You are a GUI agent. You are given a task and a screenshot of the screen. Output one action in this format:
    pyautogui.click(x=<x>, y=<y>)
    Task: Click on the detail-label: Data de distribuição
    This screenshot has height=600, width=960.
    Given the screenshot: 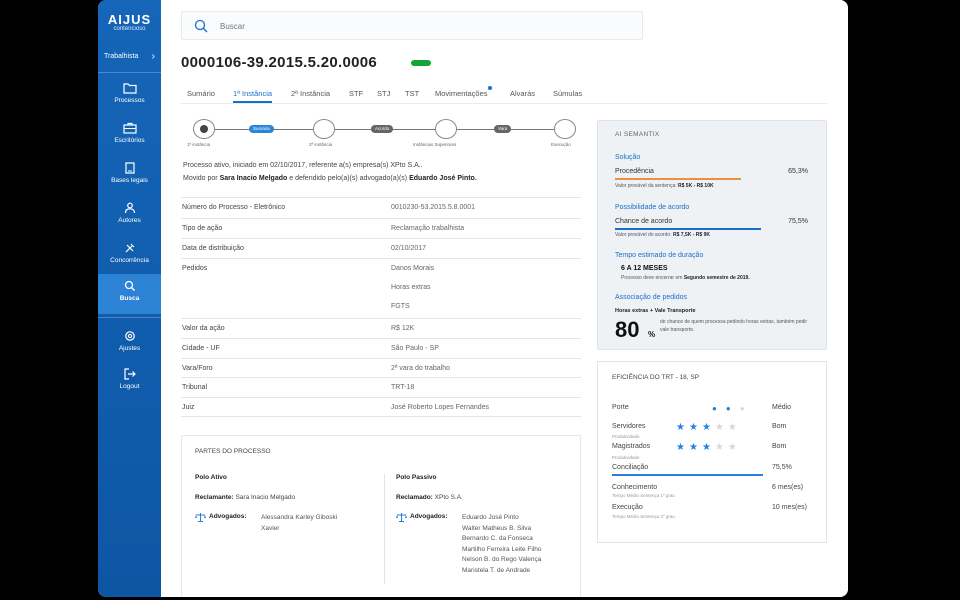 What is the action you would take?
    pyautogui.click(x=213, y=248)
    